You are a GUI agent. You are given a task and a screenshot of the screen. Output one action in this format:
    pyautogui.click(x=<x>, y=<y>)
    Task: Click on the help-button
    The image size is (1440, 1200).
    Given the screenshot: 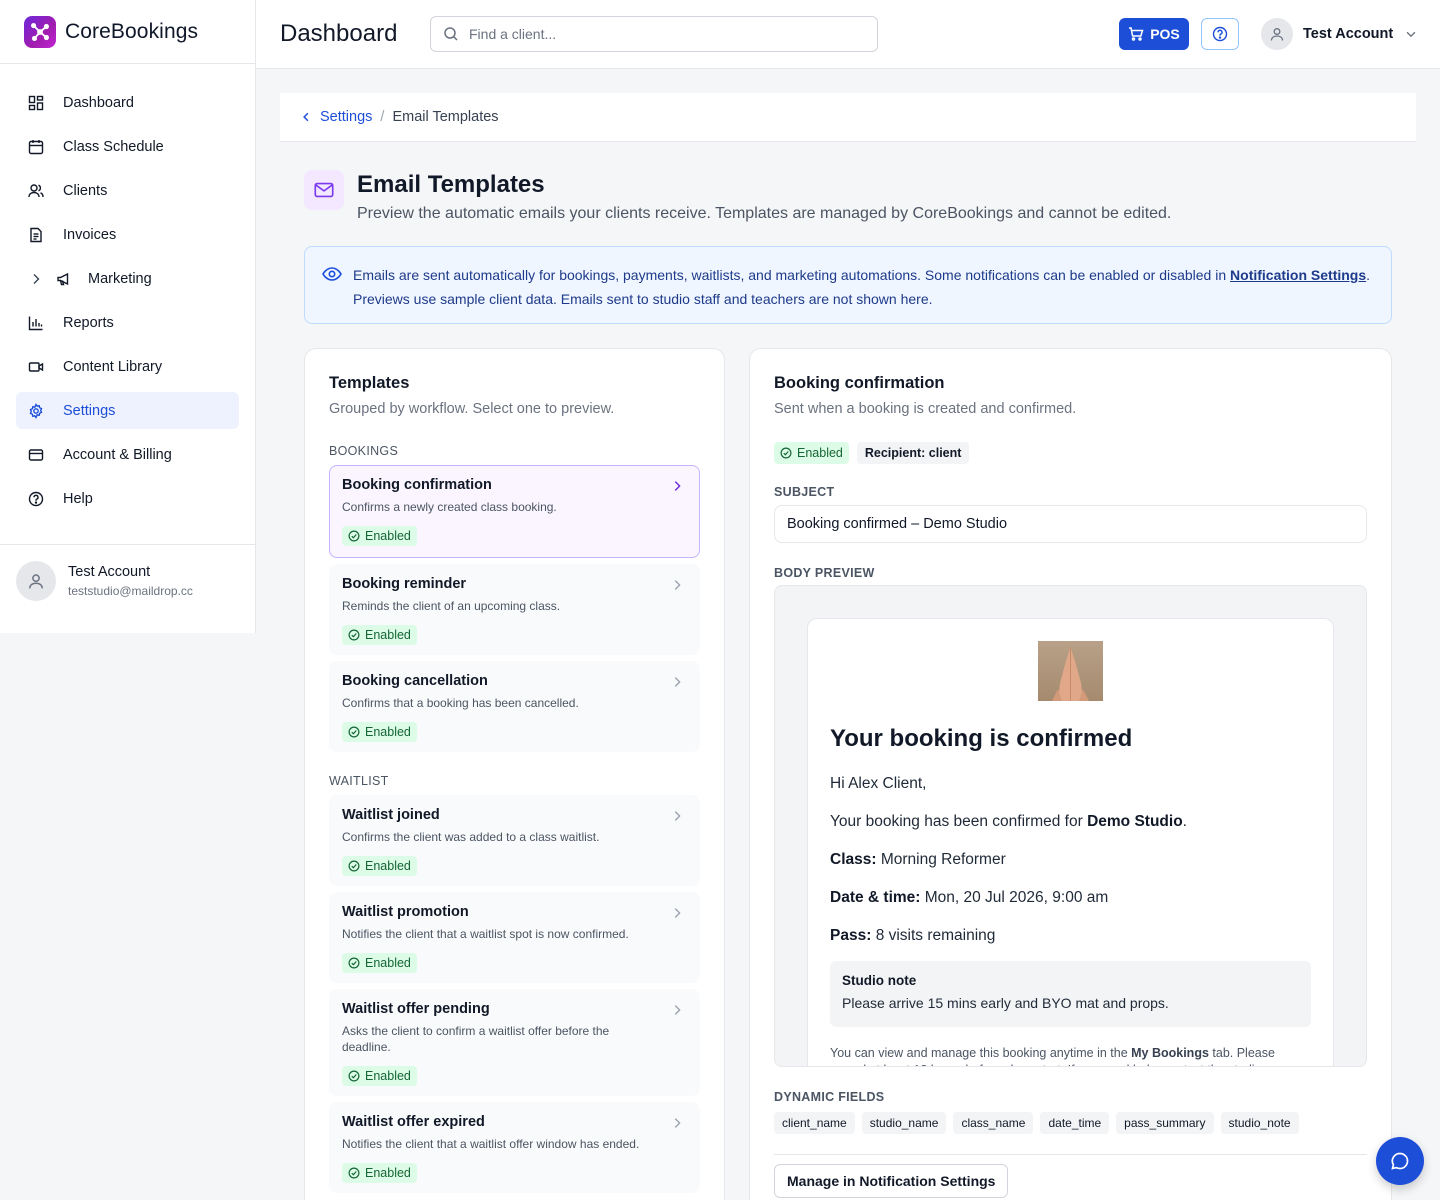 What is the action you would take?
    pyautogui.click(x=1220, y=34)
    